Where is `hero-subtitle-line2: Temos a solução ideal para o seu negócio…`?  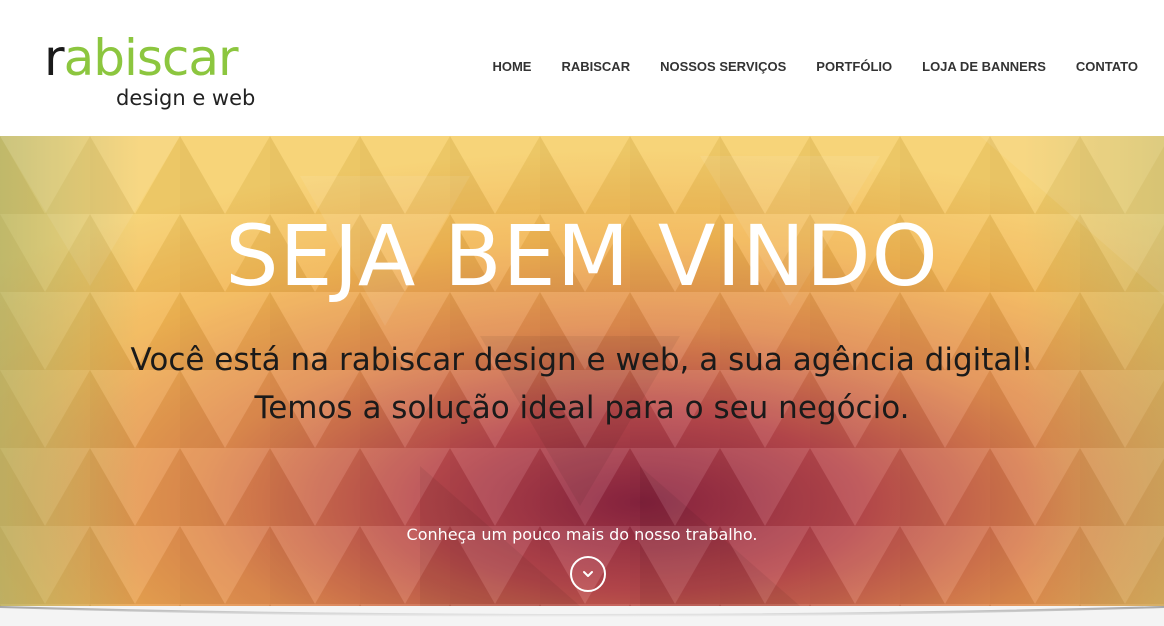
hero-subtitle-line2: Temos a solução ideal para o seu negócio… is located at coordinates (582, 408).